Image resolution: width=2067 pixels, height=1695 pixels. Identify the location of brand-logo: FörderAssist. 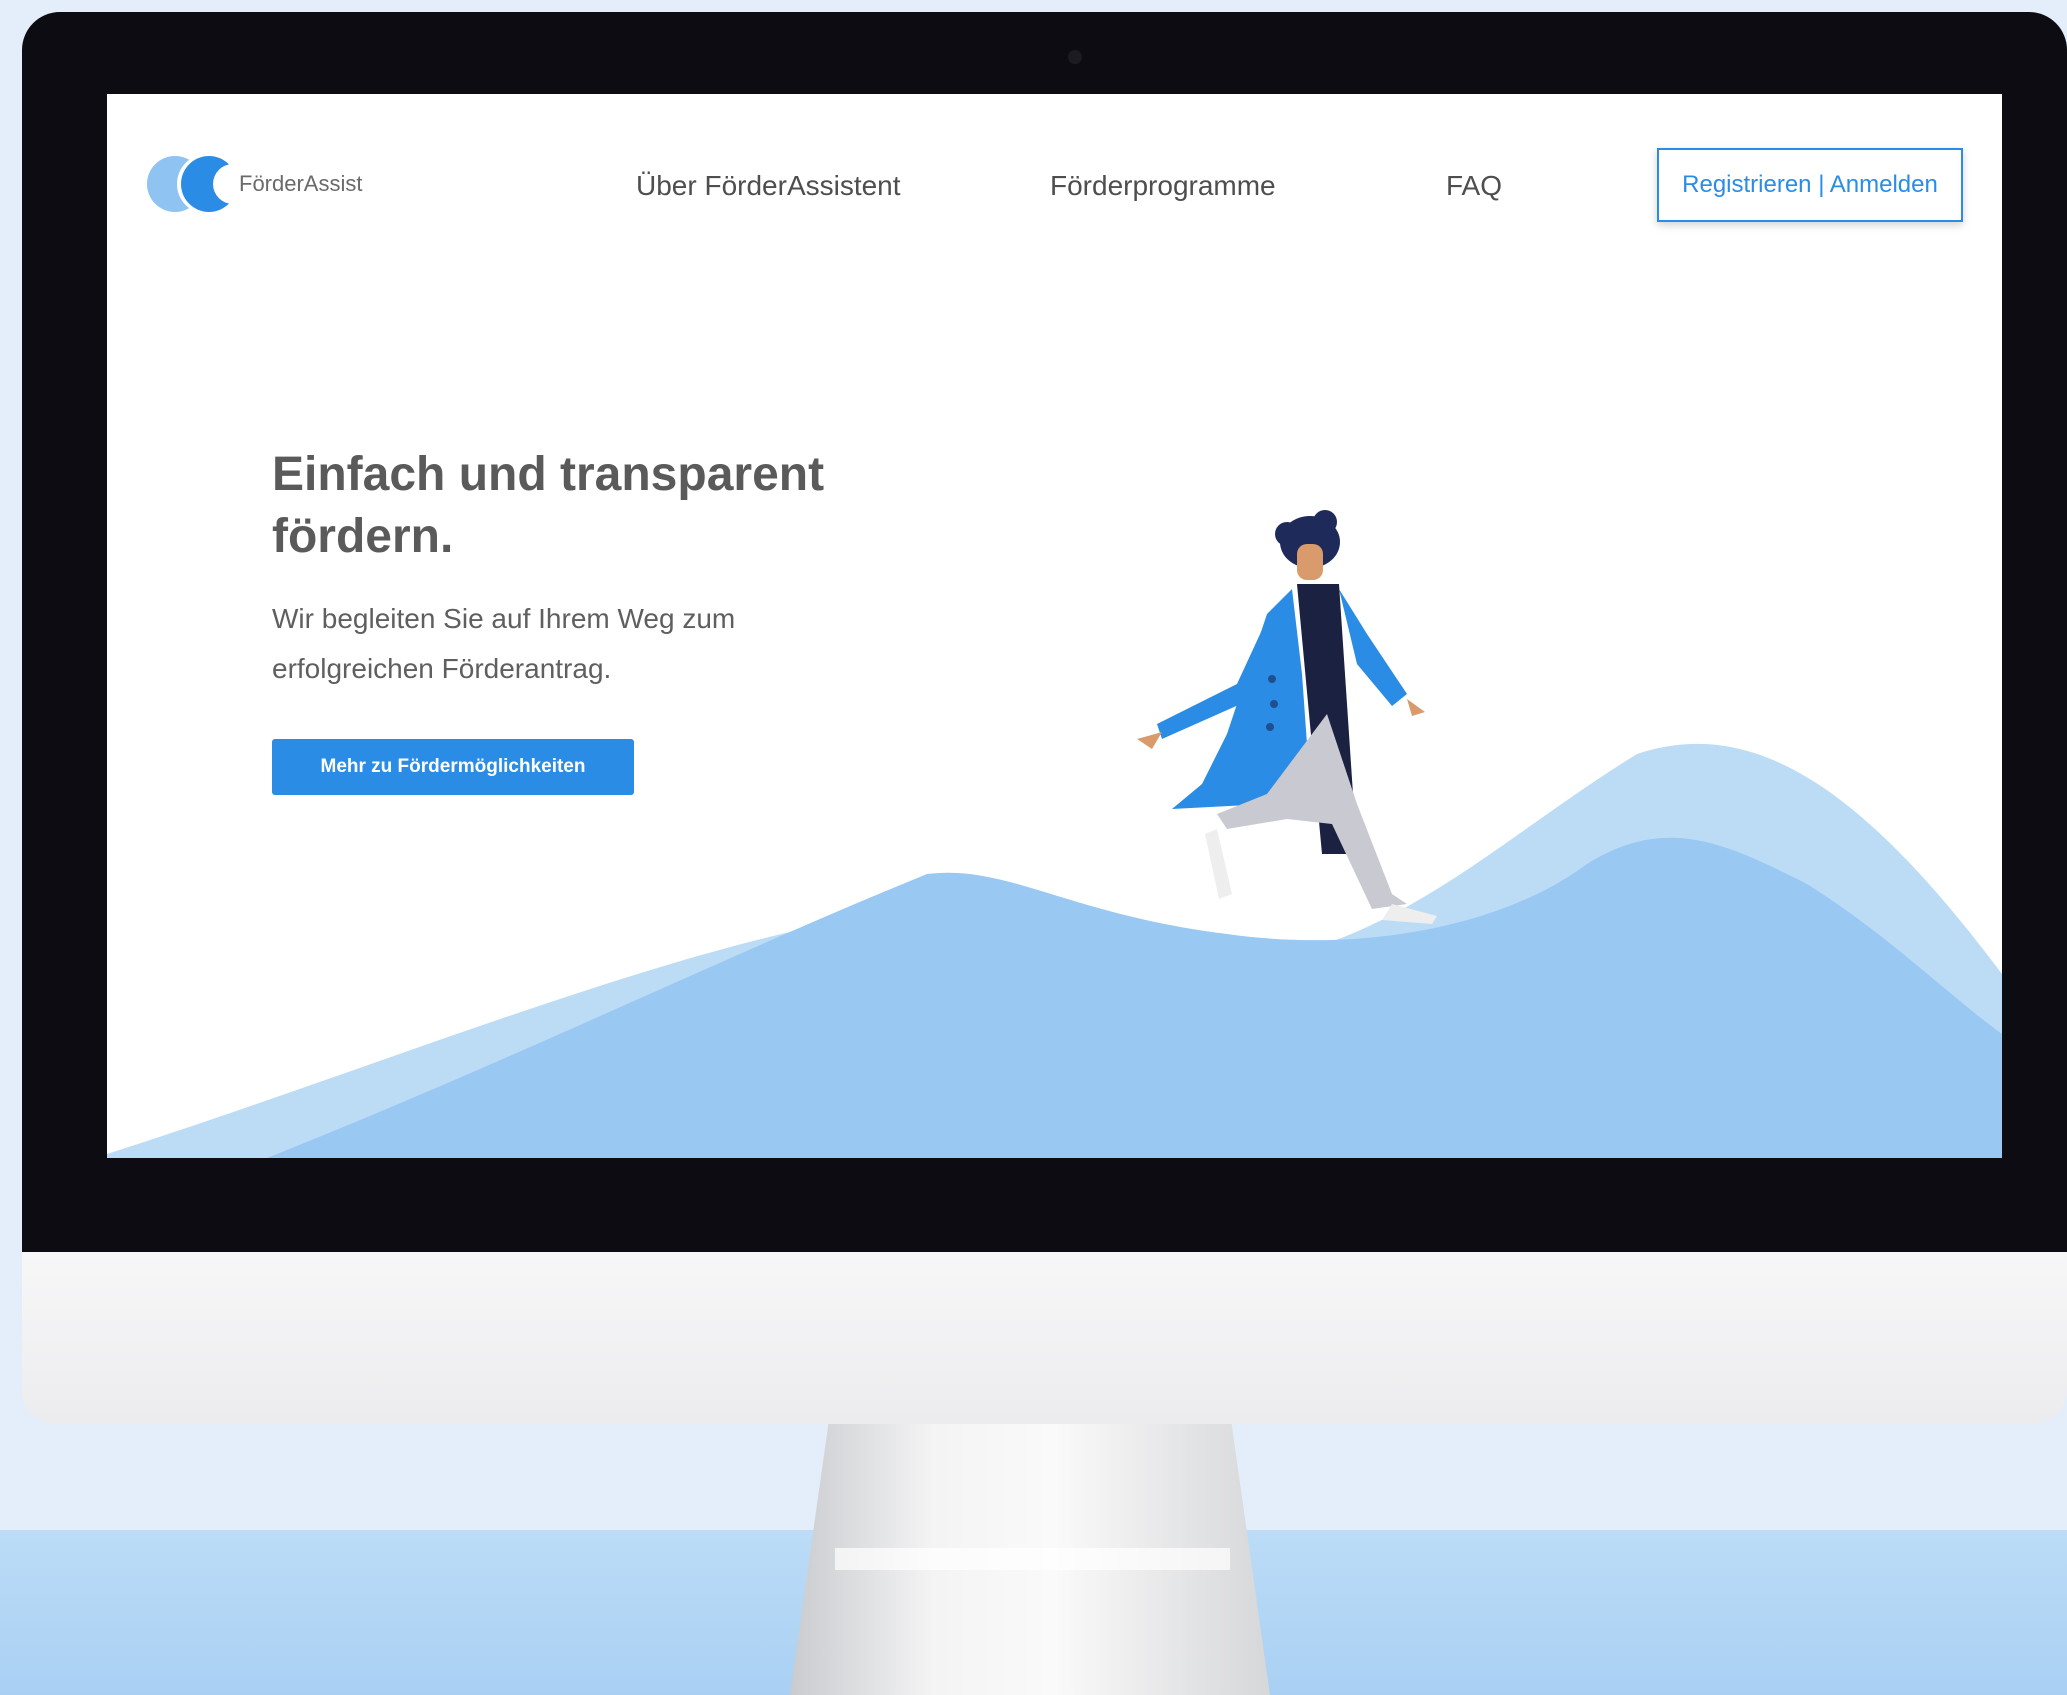
(253, 184).